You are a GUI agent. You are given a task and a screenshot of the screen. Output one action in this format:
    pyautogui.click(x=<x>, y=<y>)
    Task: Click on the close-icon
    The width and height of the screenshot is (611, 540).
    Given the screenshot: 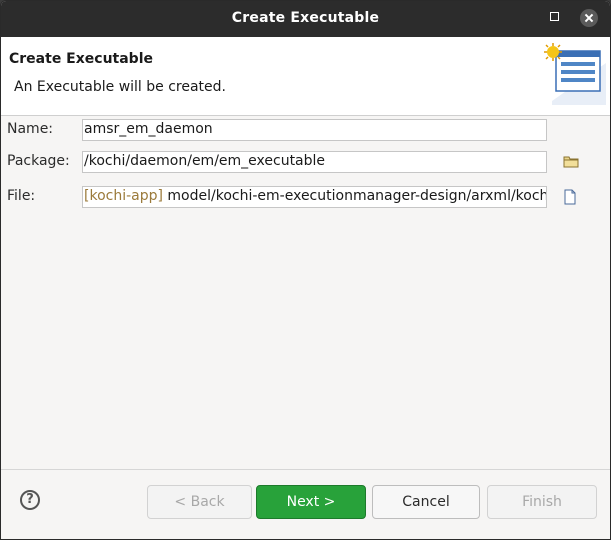 What is the action you would take?
    pyautogui.click(x=589, y=18)
    